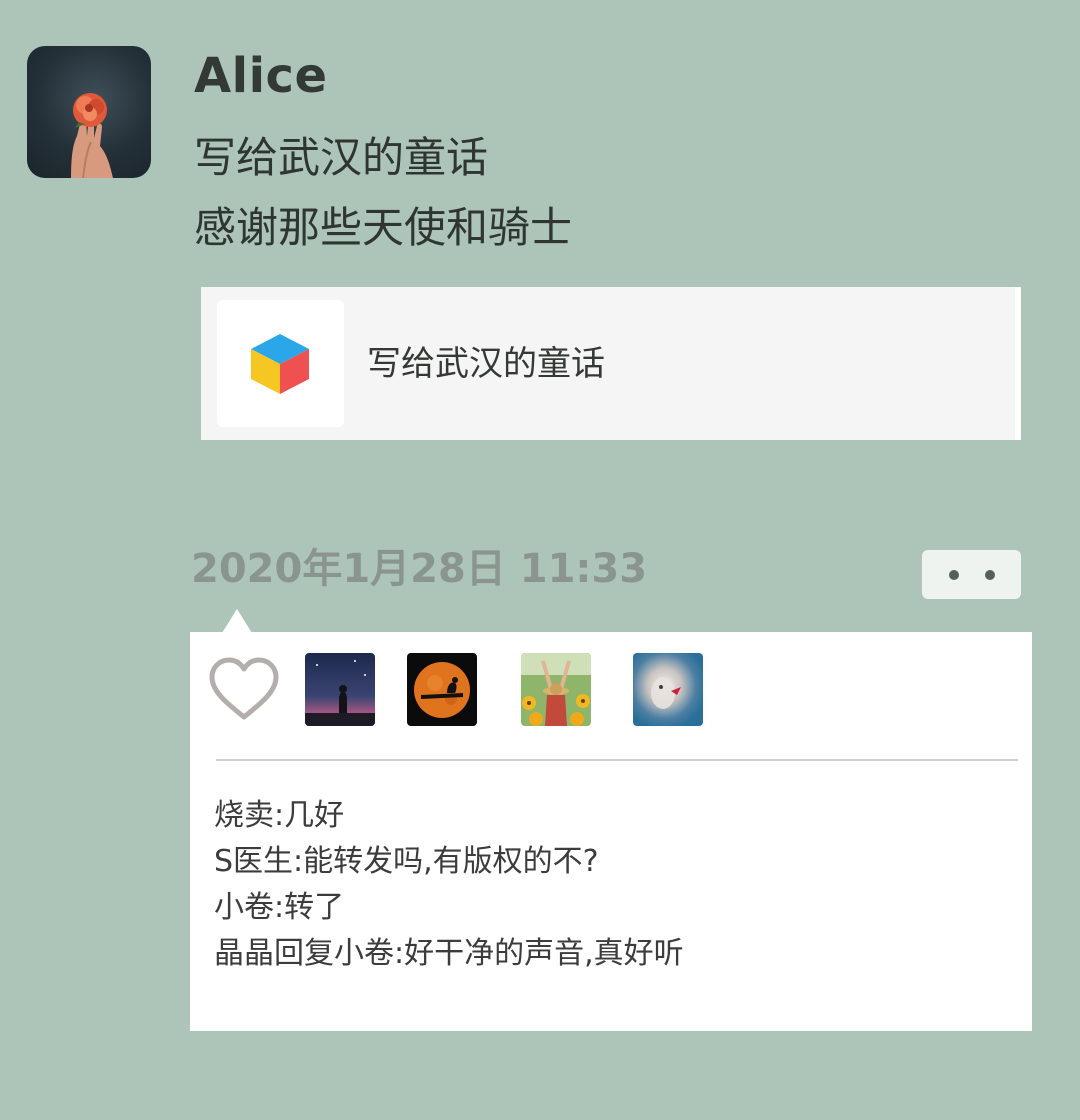 This screenshot has height=1120, width=1080. I want to click on comment-item: 晶晶回复小卷:好干净的声音,真好听, so click(614, 954).